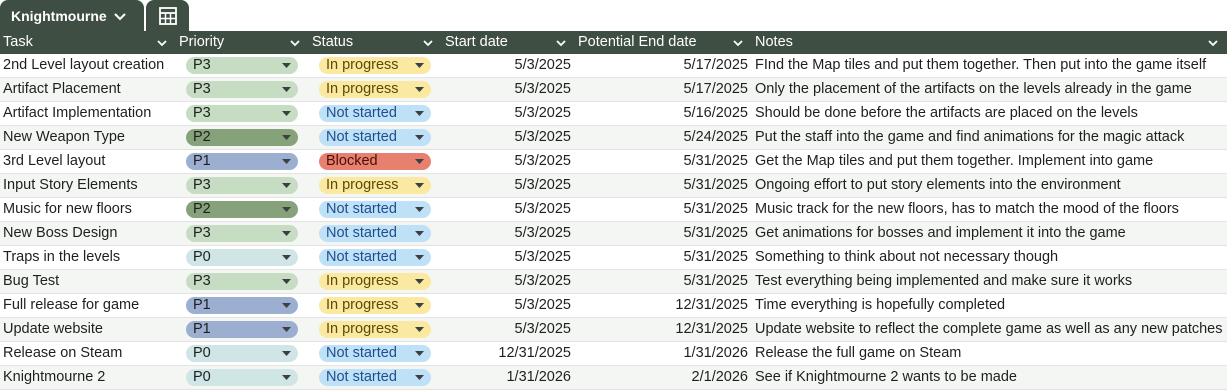 The image size is (1227, 390). I want to click on column-header-end-date: Potential End date, so click(663, 42).